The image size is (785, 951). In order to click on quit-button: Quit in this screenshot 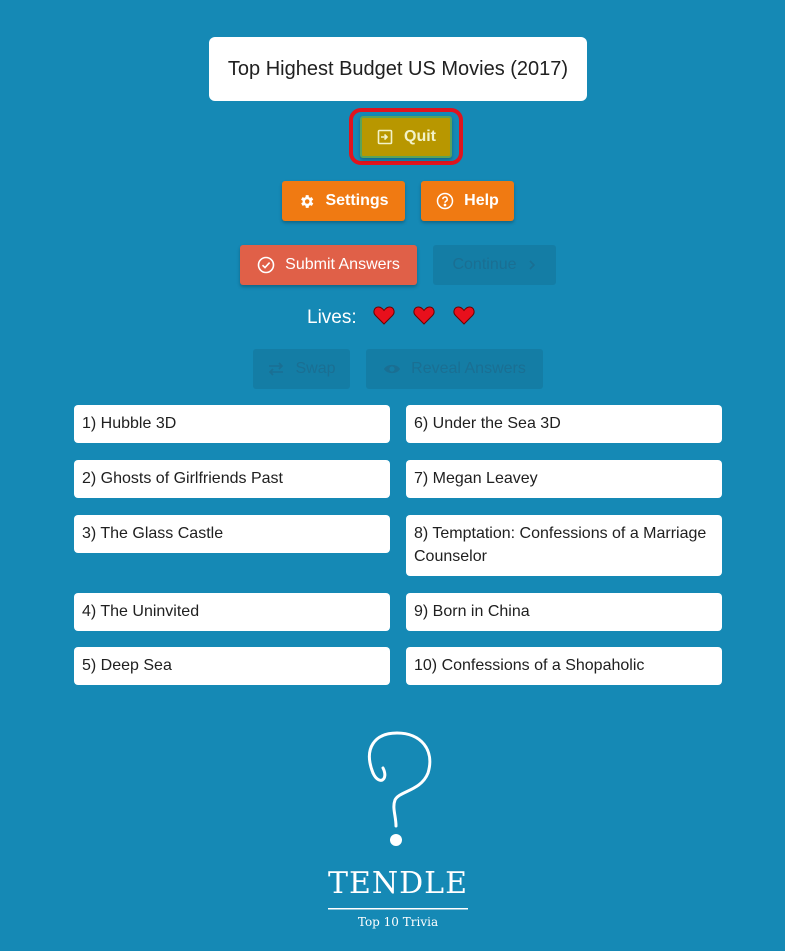, I will do `click(406, 137)`.